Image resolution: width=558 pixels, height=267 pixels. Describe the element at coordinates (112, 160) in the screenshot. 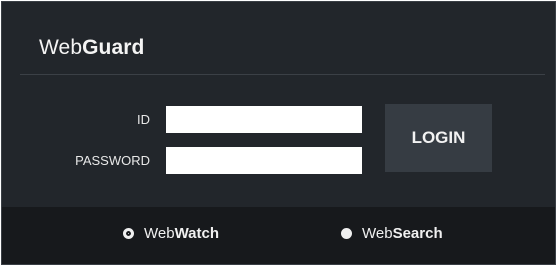

I see `password-label: PASSWORD` at that location.